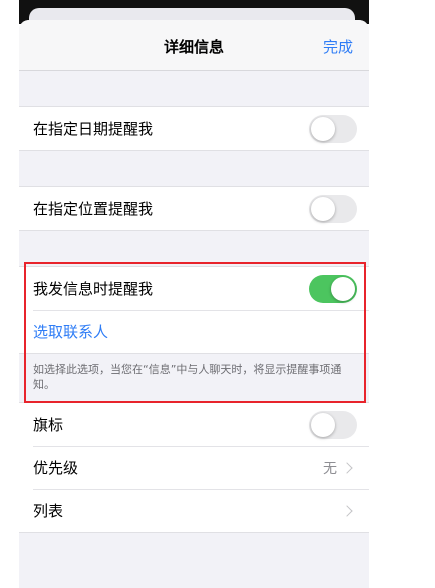  I want to click on messaging-reminder-toggle, so click(333, 288).